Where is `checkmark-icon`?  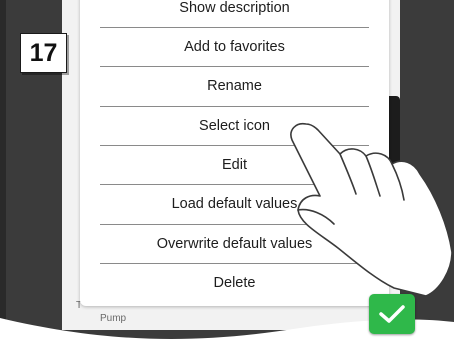
checkmark-icon is located at coordinates (392, 314).